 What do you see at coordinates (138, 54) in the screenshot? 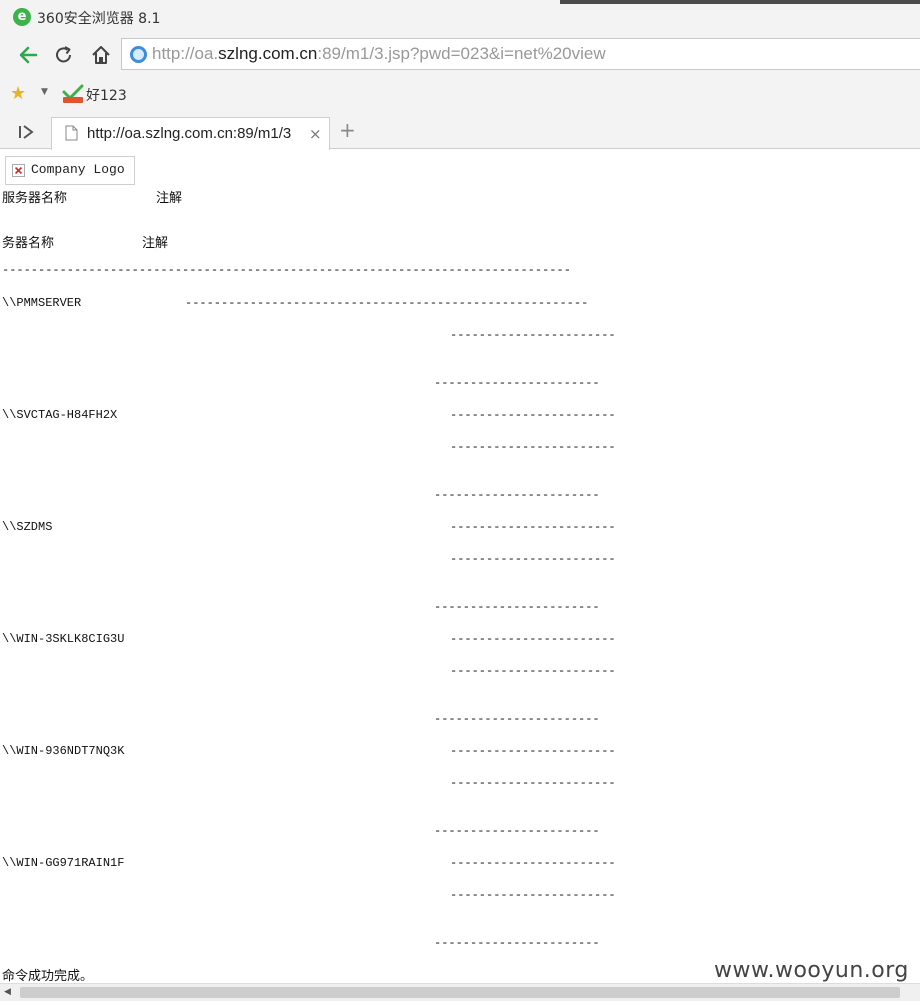
I see `site-identity-icon` at bounding box center [138, 54].